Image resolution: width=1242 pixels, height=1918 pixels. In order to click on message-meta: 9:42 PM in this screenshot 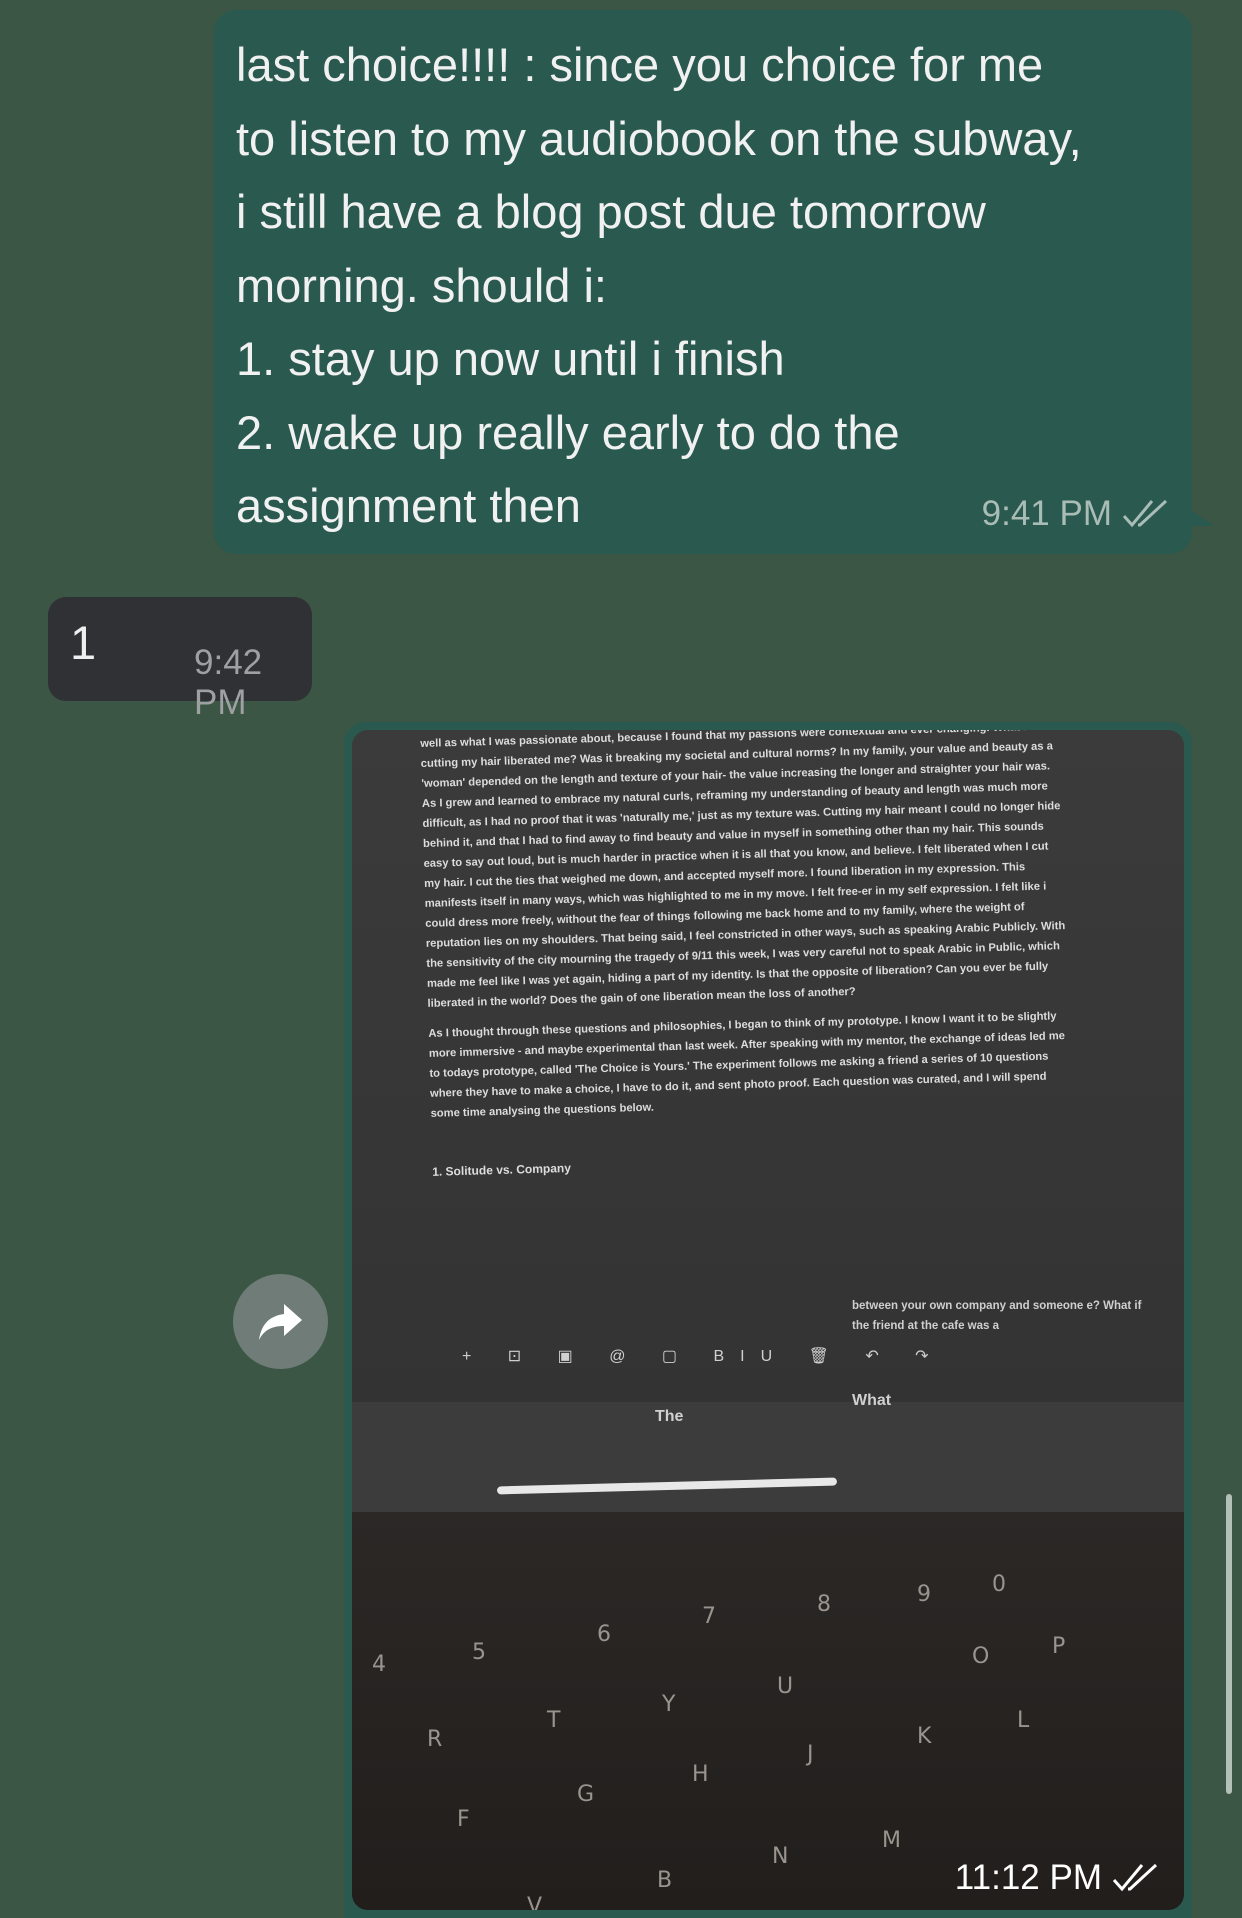, I will do `click(253, 683)`.